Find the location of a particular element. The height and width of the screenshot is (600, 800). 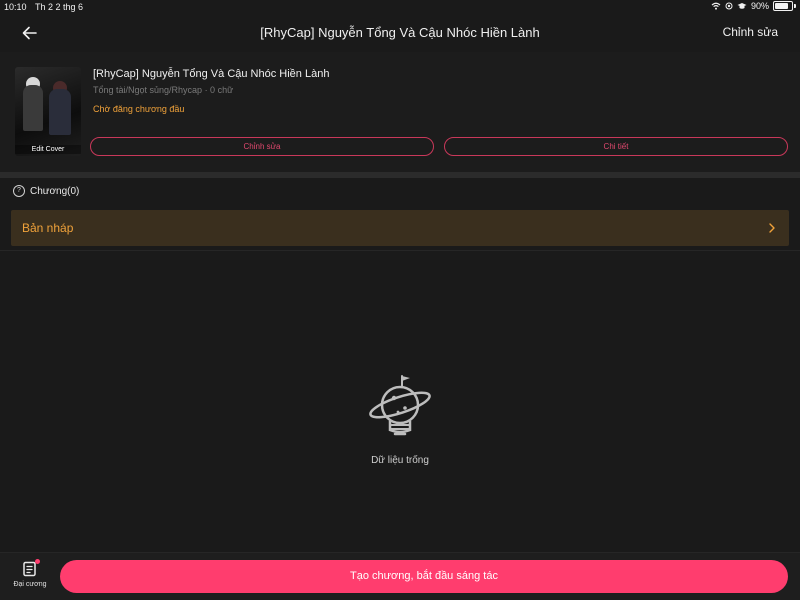

battery-icon is located at coordinates (783, 6).